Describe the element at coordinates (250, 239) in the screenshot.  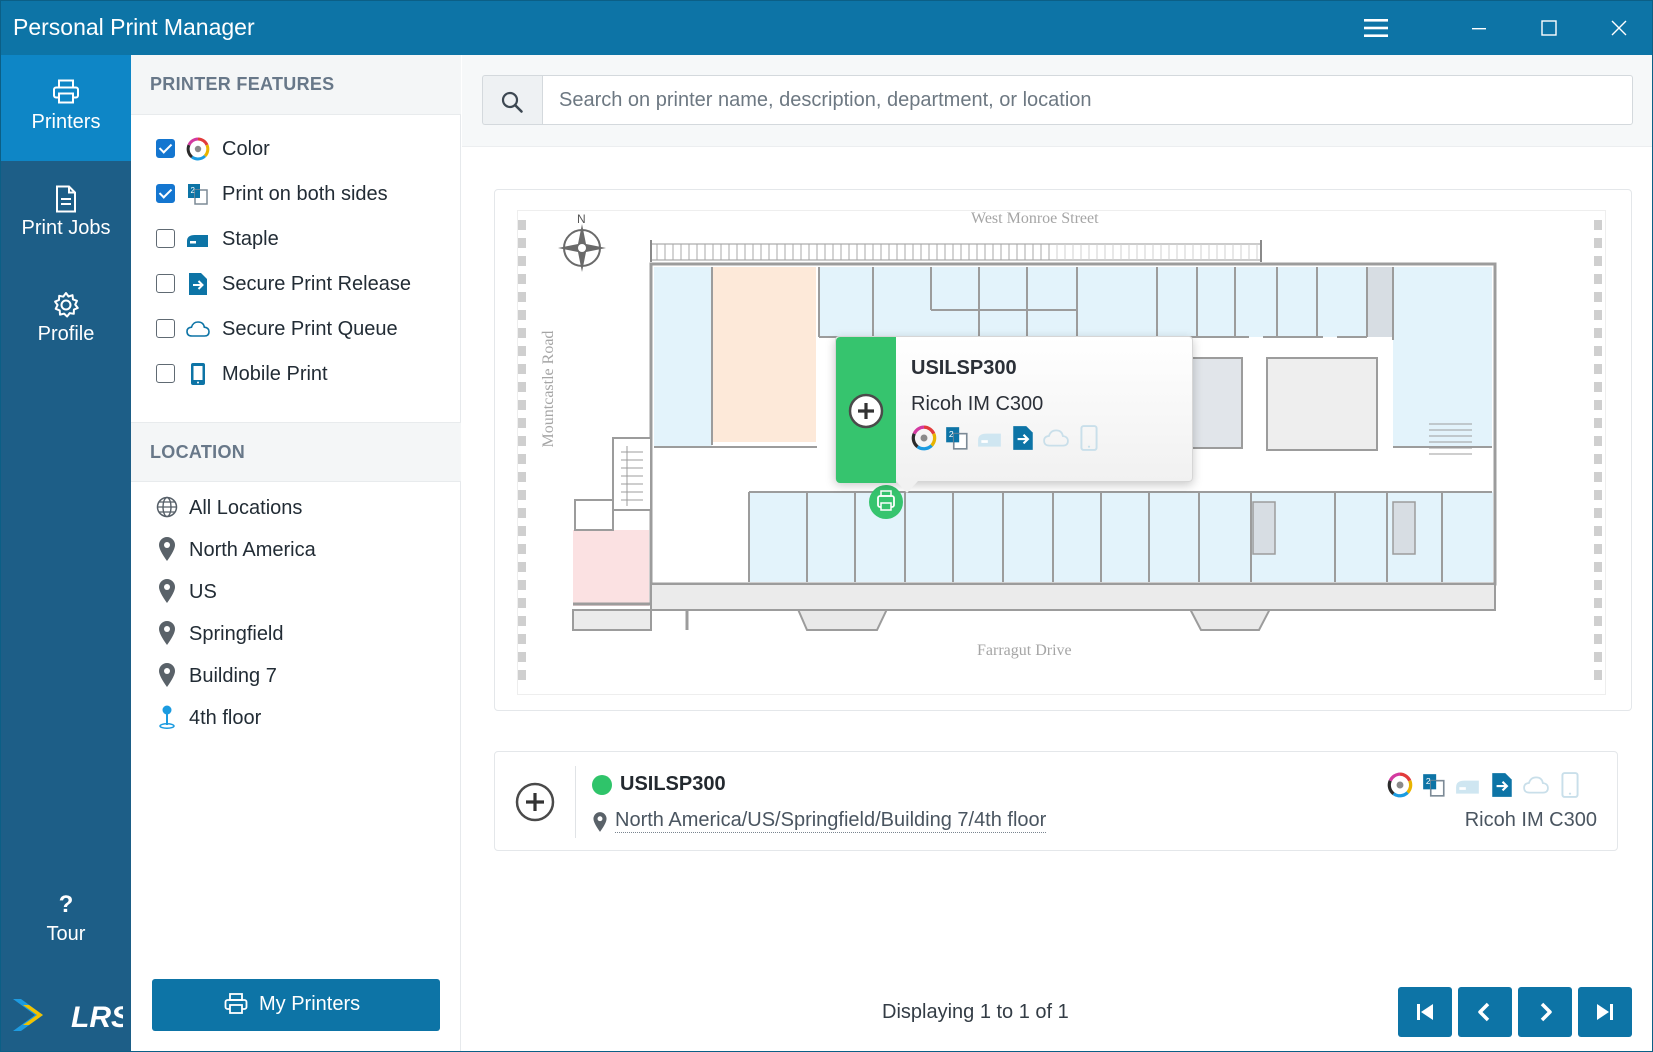
I see `feature-label-staple: Staple` at that location.